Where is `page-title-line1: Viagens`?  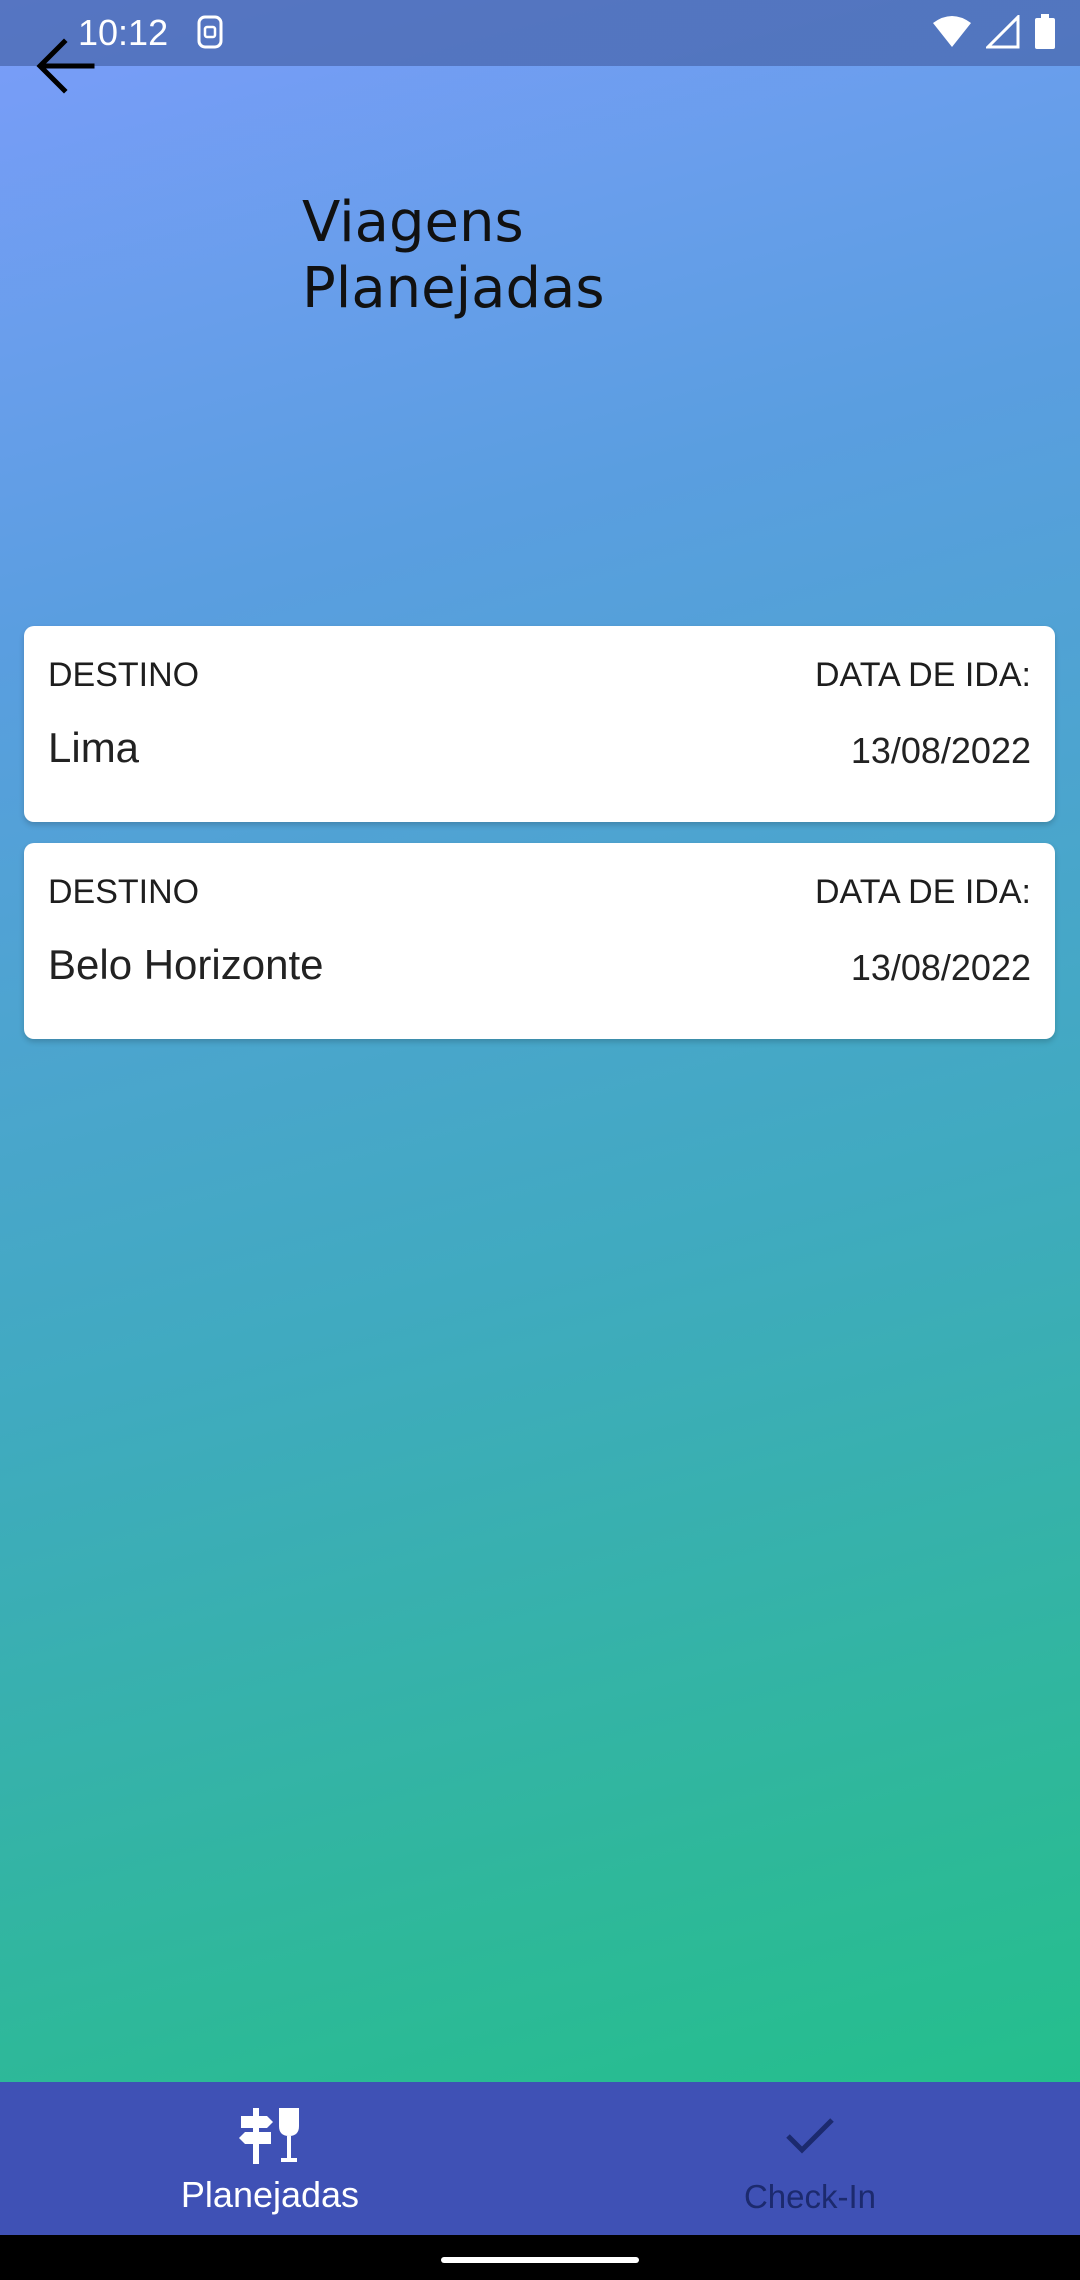 page-title-line1: Viagens is located at coordinates (413, 222).